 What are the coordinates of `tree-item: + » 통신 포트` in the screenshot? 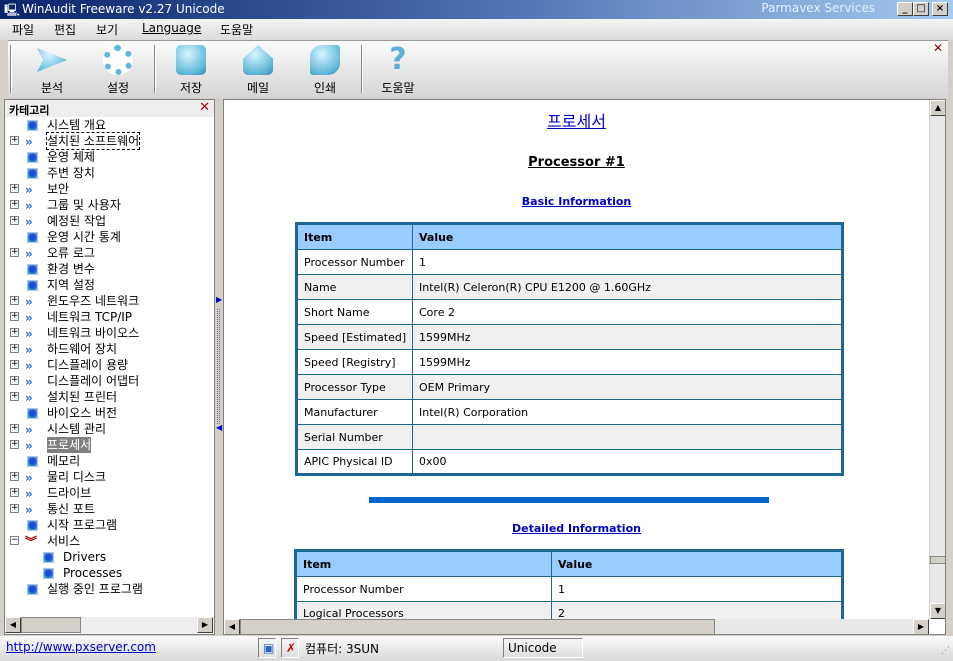 It's located at (107, 509).